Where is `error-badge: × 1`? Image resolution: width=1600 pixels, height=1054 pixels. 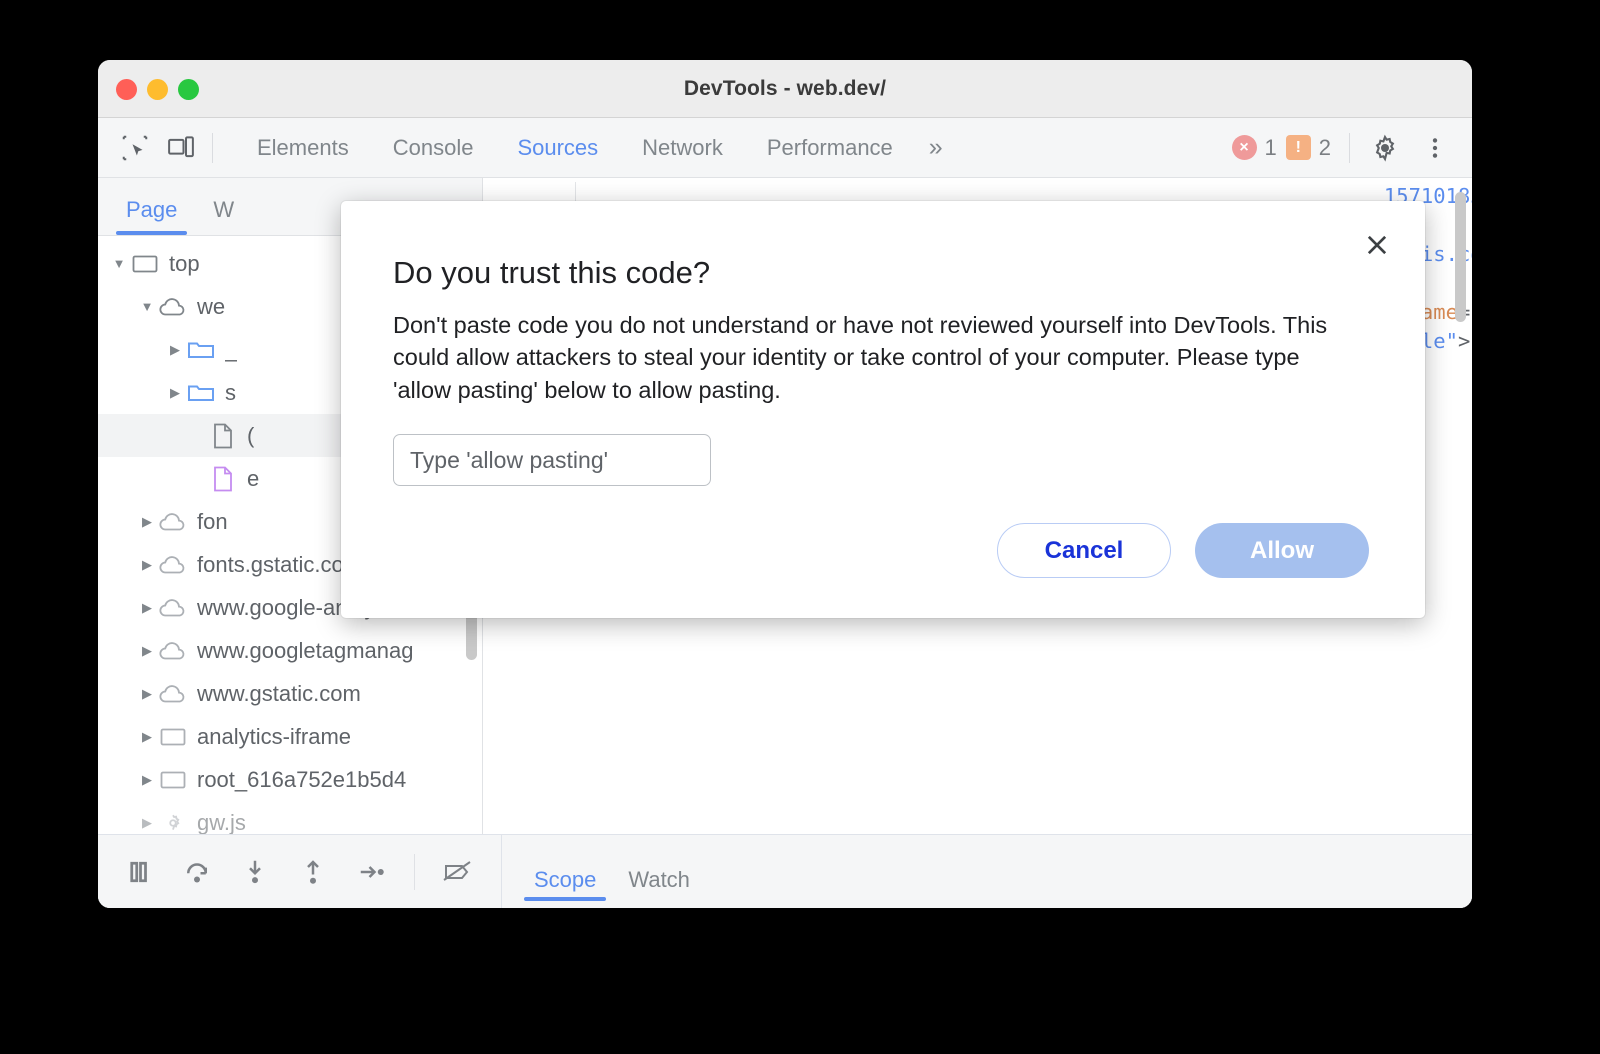 error-badge: × 1 is located at coordinates (1254, 147).